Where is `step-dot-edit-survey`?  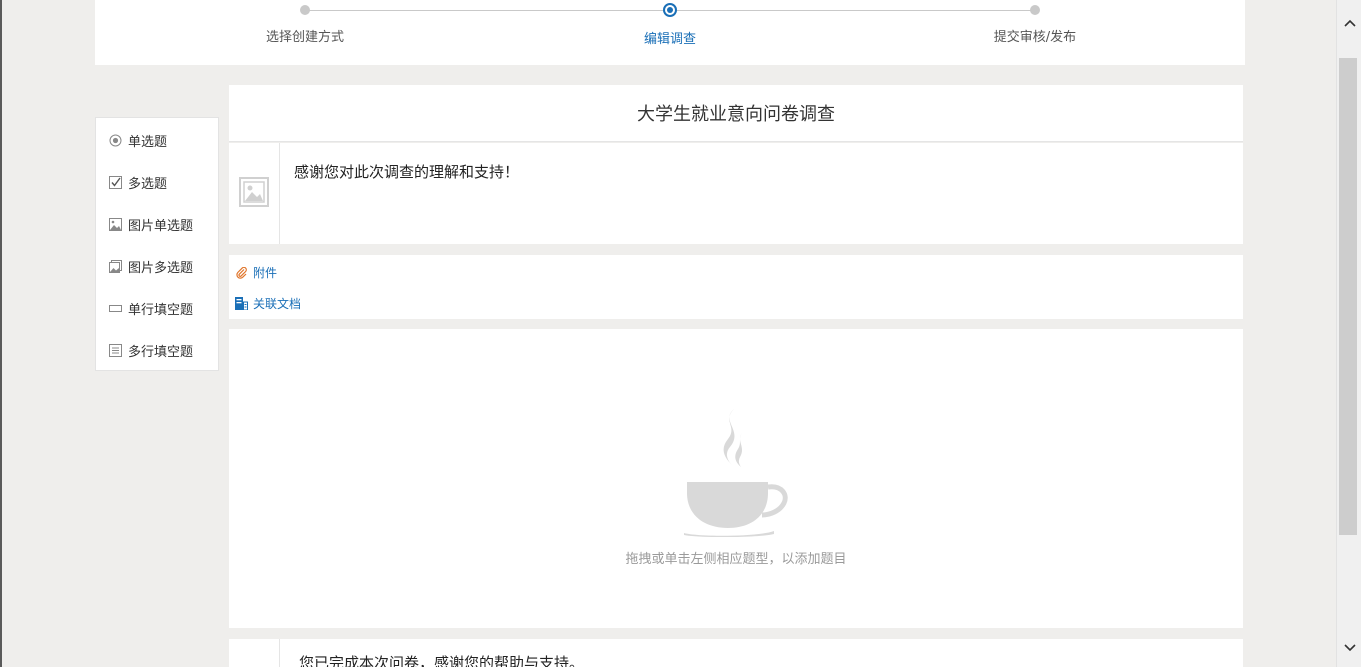 step-dot-edit-survey is located at coordinates (670, 10).